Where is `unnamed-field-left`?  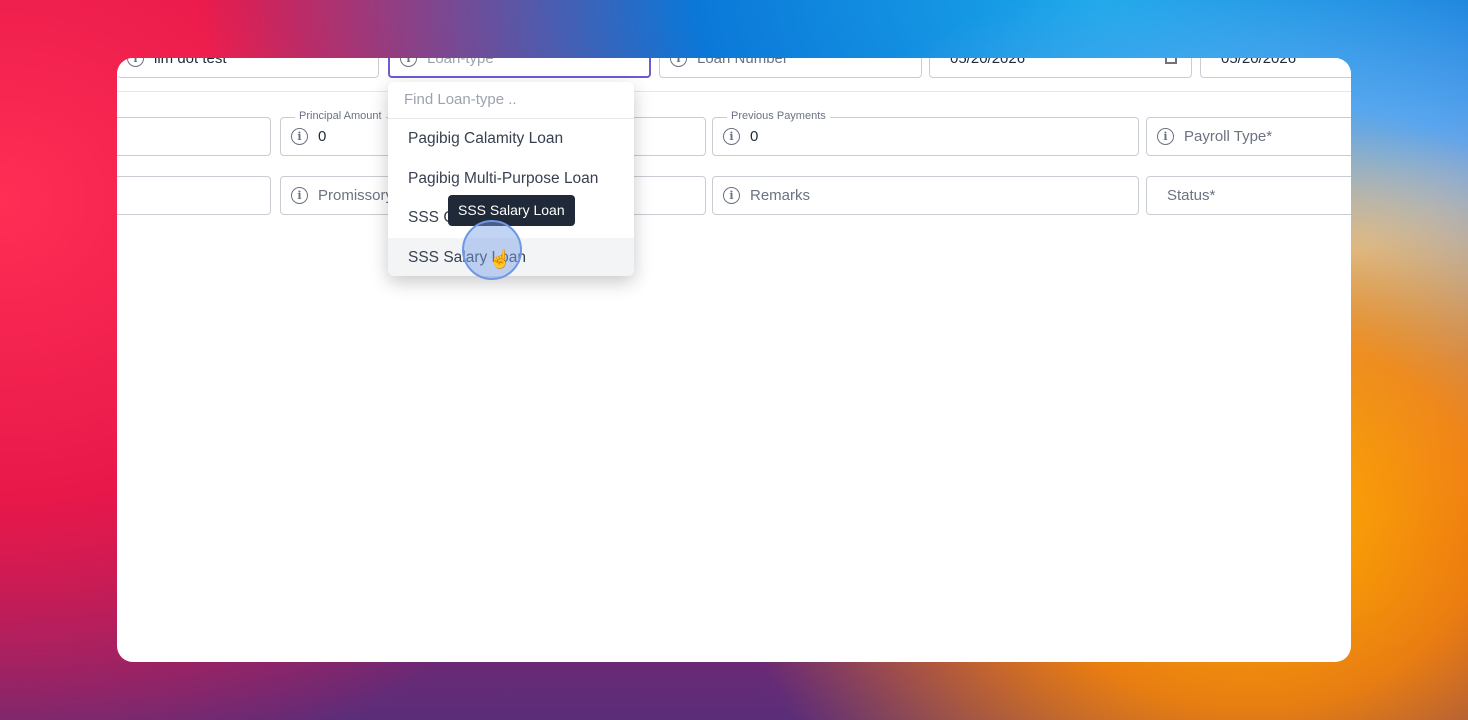
unnamed-field-left is located at coordinates (194, 136).